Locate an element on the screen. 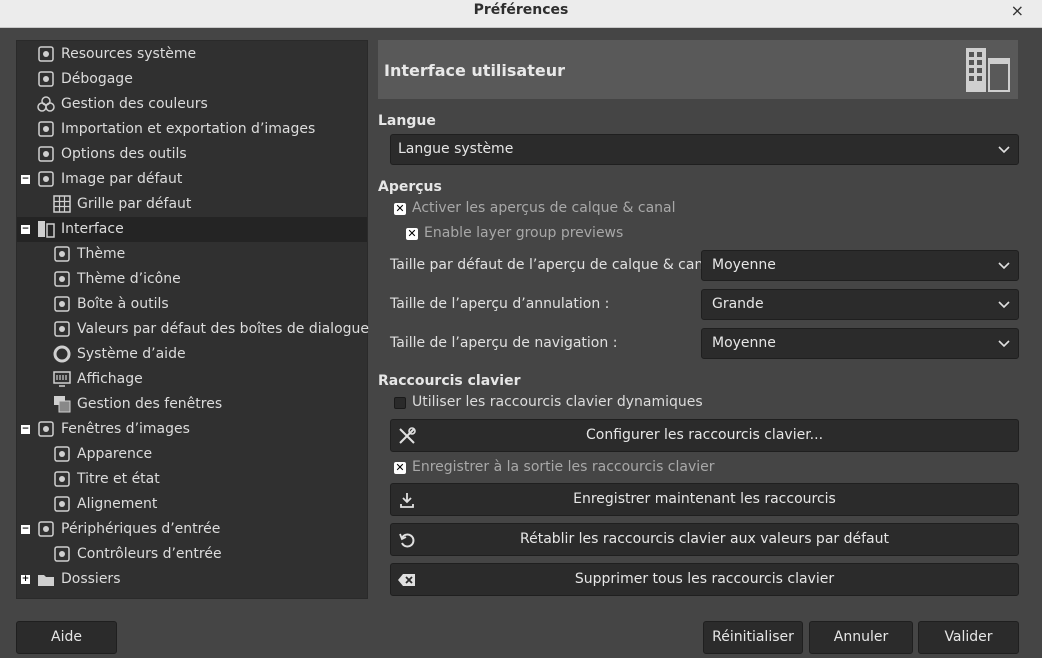 The width and height of the screenshot is (1042, 658). tree-item: Importation et exportation d’images is located at coordinates (192, 129).